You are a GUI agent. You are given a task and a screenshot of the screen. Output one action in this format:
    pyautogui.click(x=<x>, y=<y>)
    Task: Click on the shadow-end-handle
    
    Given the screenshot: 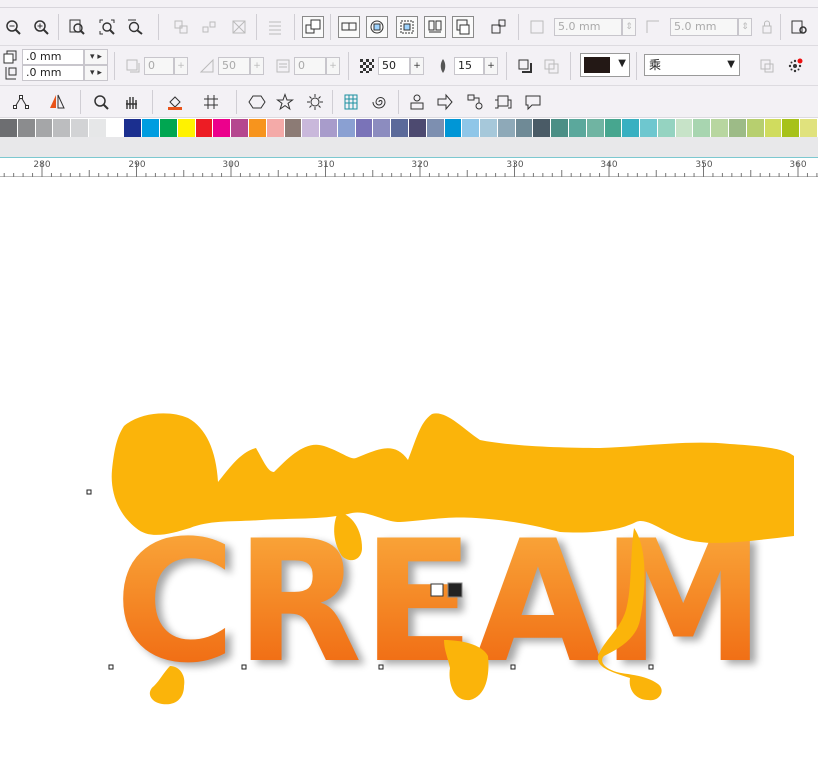 What is the action you would take?
    pyautogui.click(x=455, y=590)
    